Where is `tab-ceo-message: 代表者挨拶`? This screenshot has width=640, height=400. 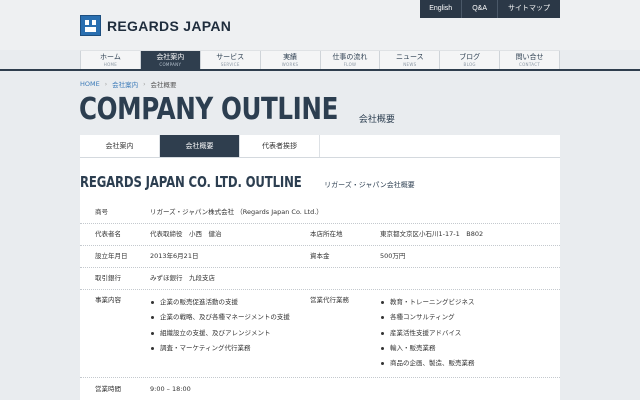
tab-ceo-message: 代表者挨拶 is located at coordinates (280, 146).